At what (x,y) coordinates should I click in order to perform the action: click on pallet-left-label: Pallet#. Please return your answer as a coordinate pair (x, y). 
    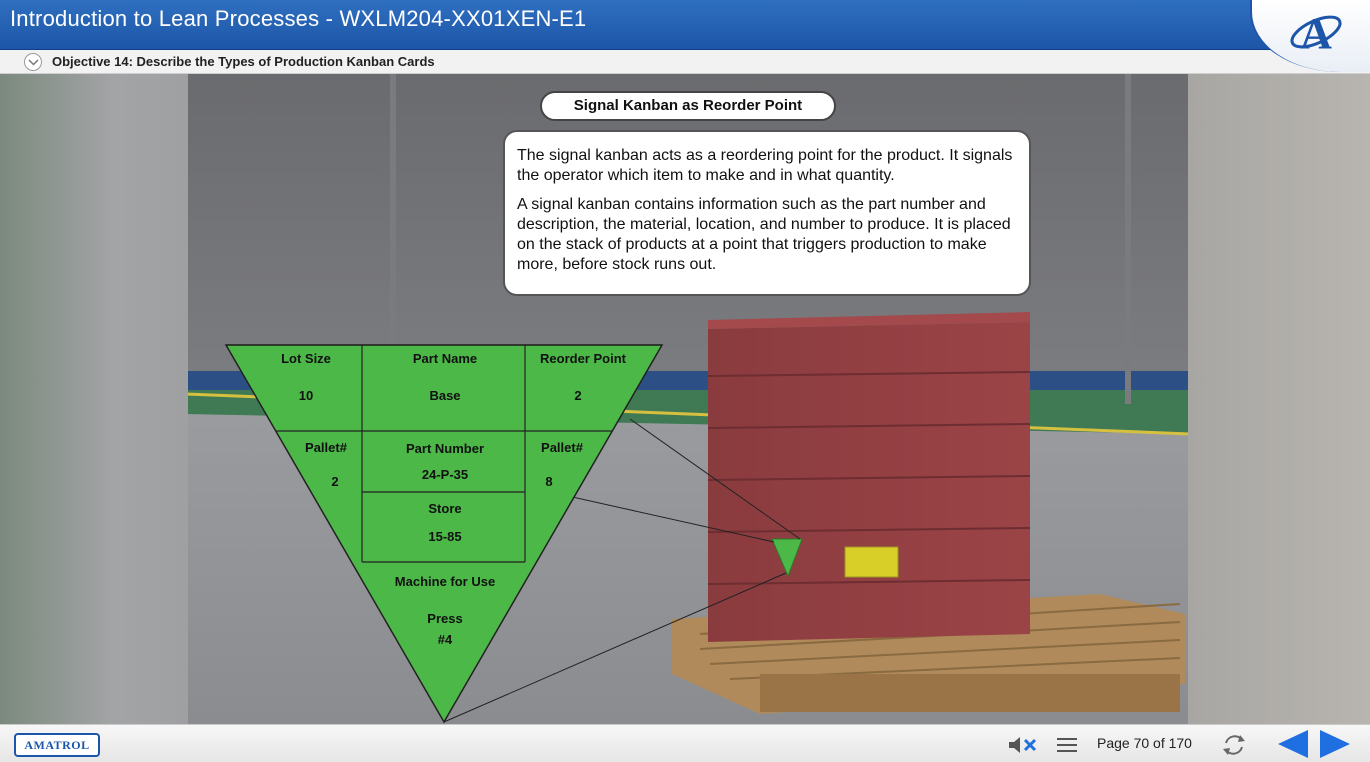
    Looking at the image, I should click on (326, 447).